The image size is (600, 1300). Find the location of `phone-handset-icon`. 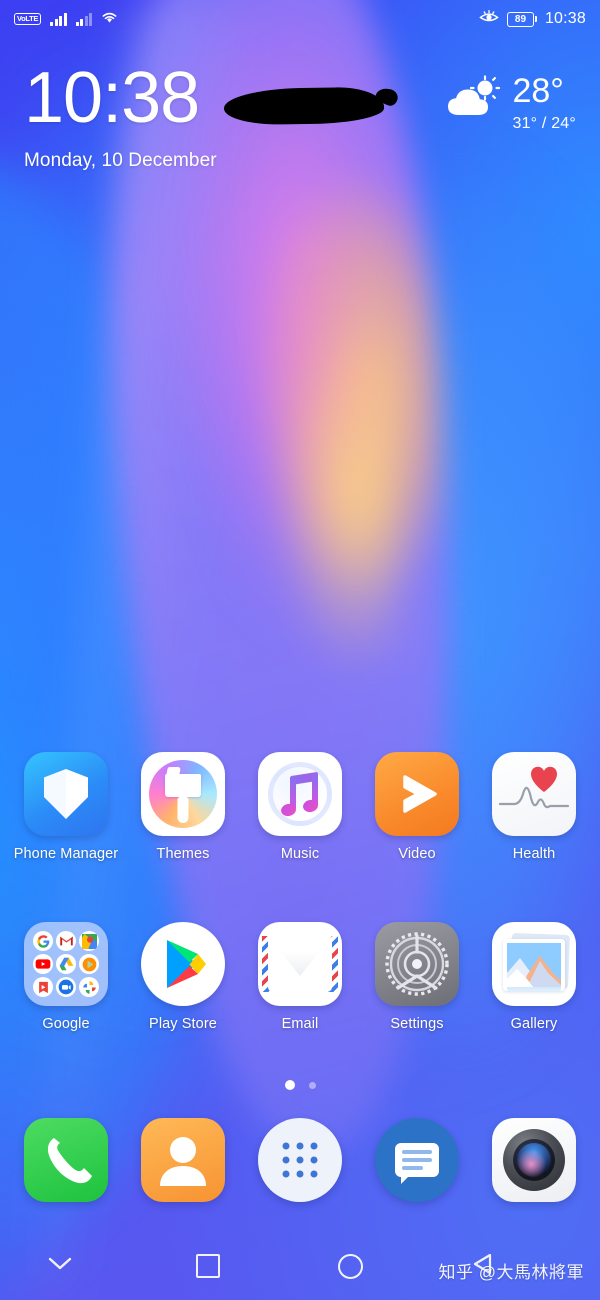

phone-handset-icon is located at coordinates (66, 1160).